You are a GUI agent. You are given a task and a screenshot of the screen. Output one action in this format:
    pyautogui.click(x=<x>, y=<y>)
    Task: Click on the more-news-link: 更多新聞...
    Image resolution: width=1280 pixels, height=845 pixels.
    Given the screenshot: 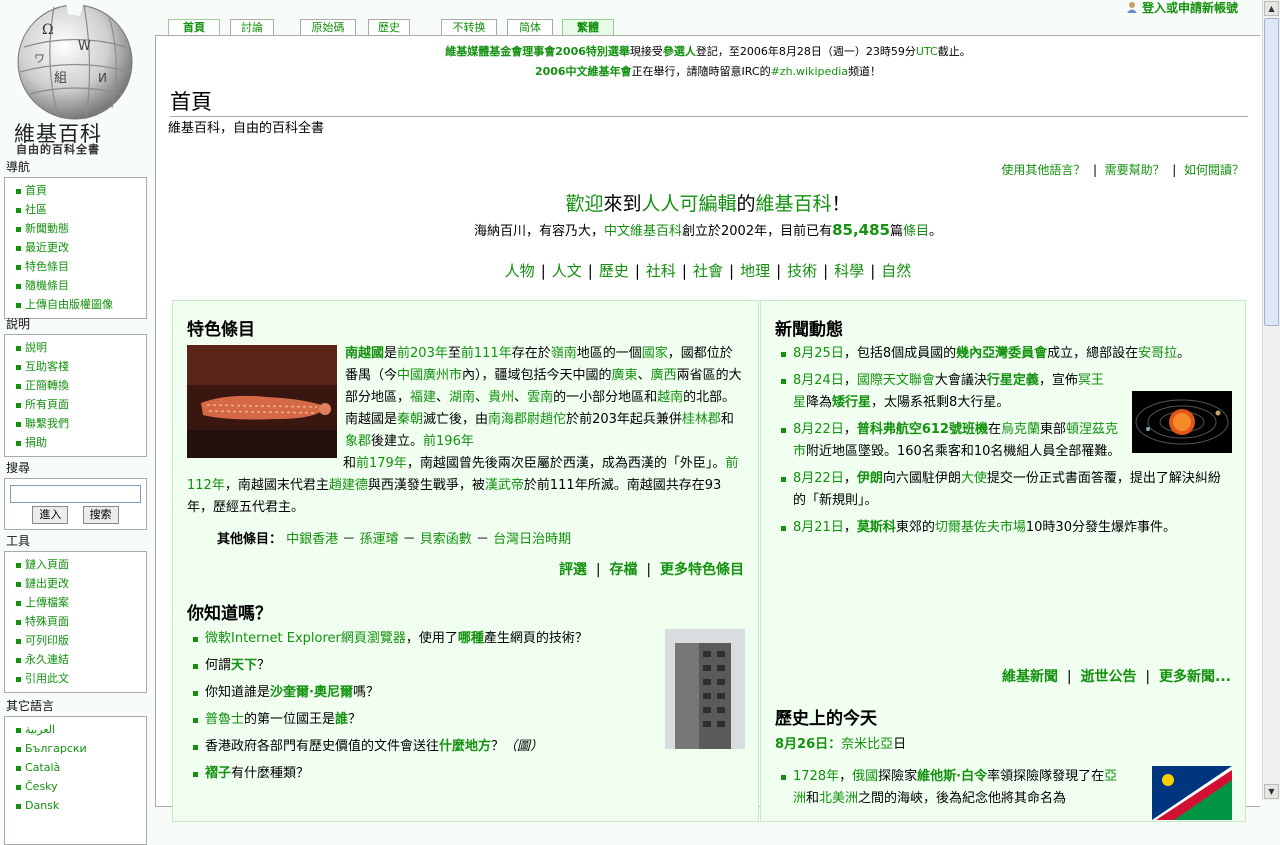 What is the action you would take?
    pyautogui.click(x=1195, y=677)
    